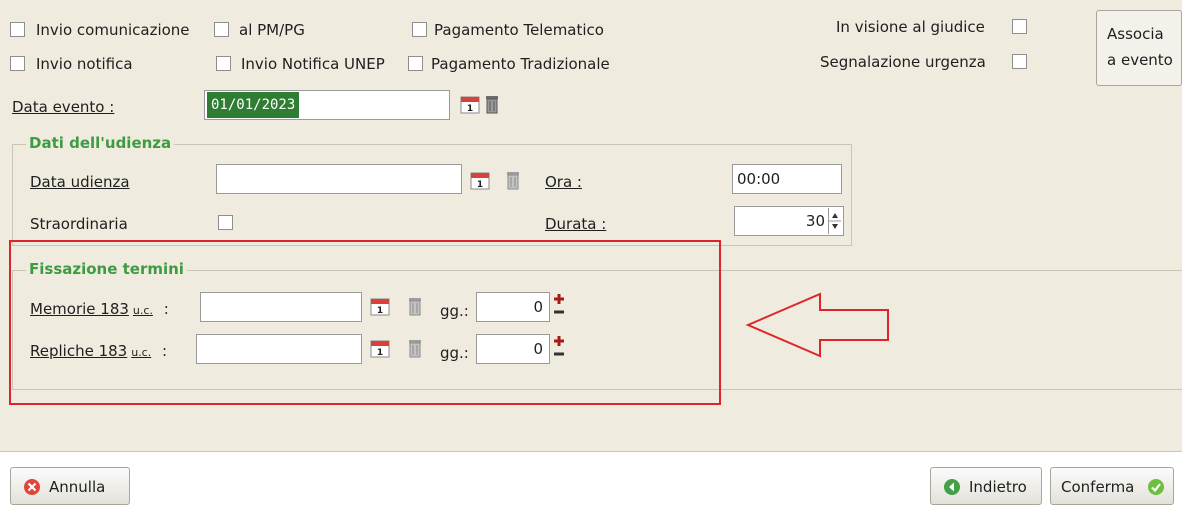 The height and width of the screenshot is (510, 1182). What do you see at coordinates (32, 487) in the screenshot?
I see `cancel-icon` at bounding box center [32, 487].